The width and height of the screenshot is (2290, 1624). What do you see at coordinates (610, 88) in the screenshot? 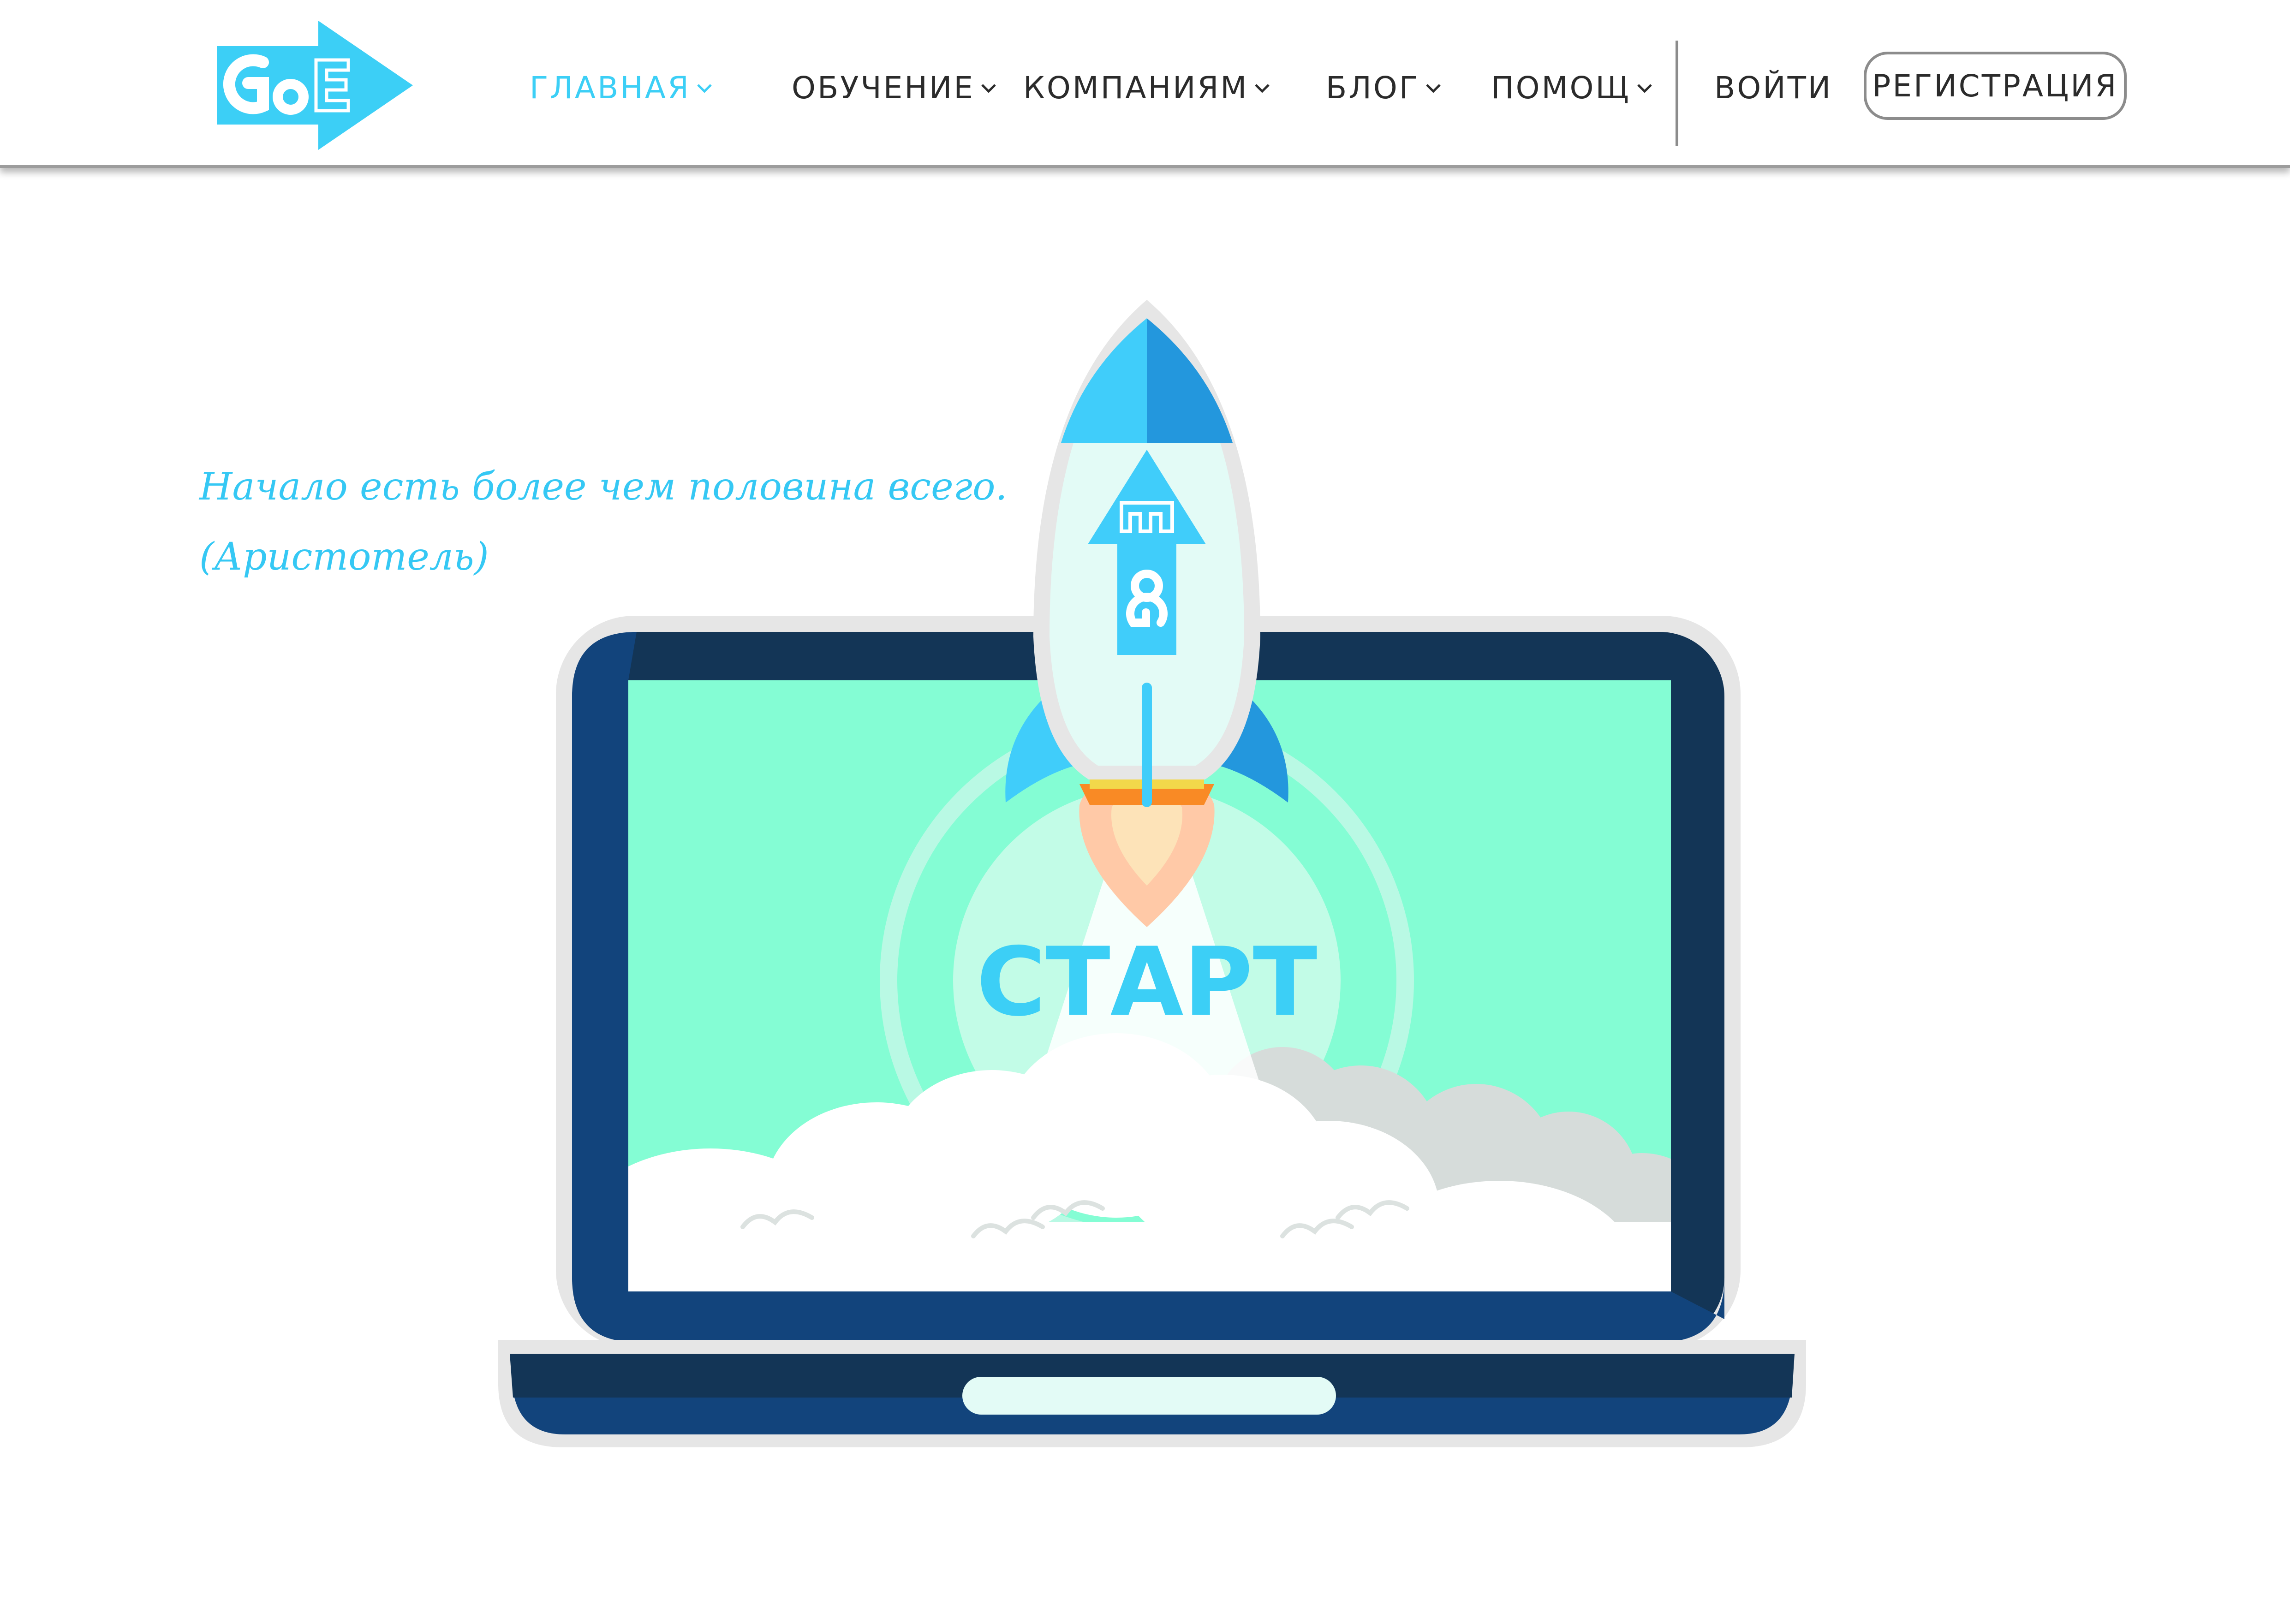
I see `nav-item-label: ГЛАВНАЯ` at bounding box center [610, 88].